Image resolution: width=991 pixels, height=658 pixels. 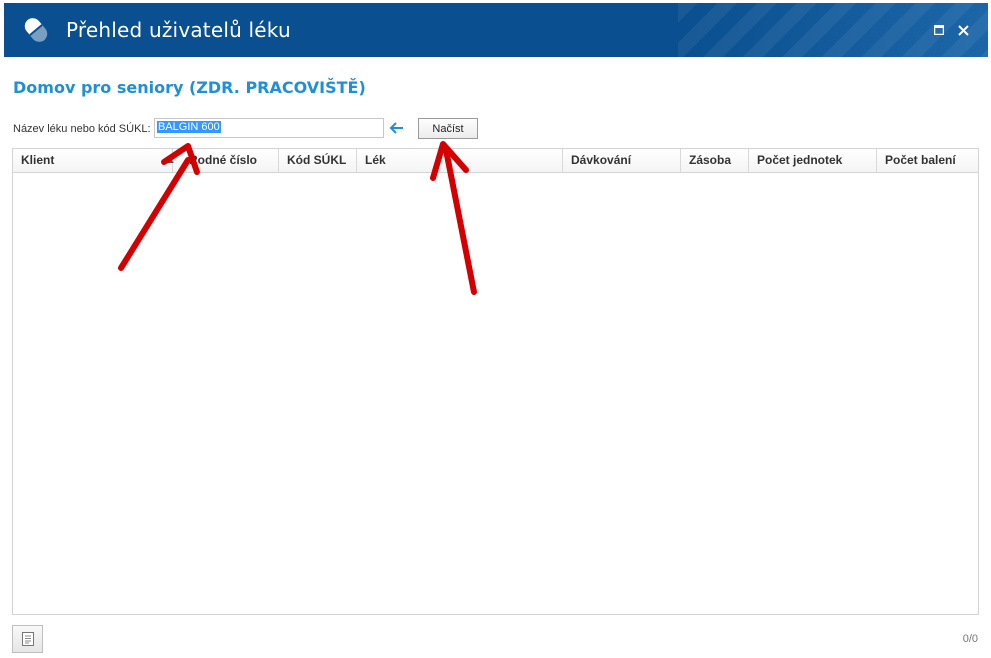 I want to click on maximize-button, so click(x=939, y=30).